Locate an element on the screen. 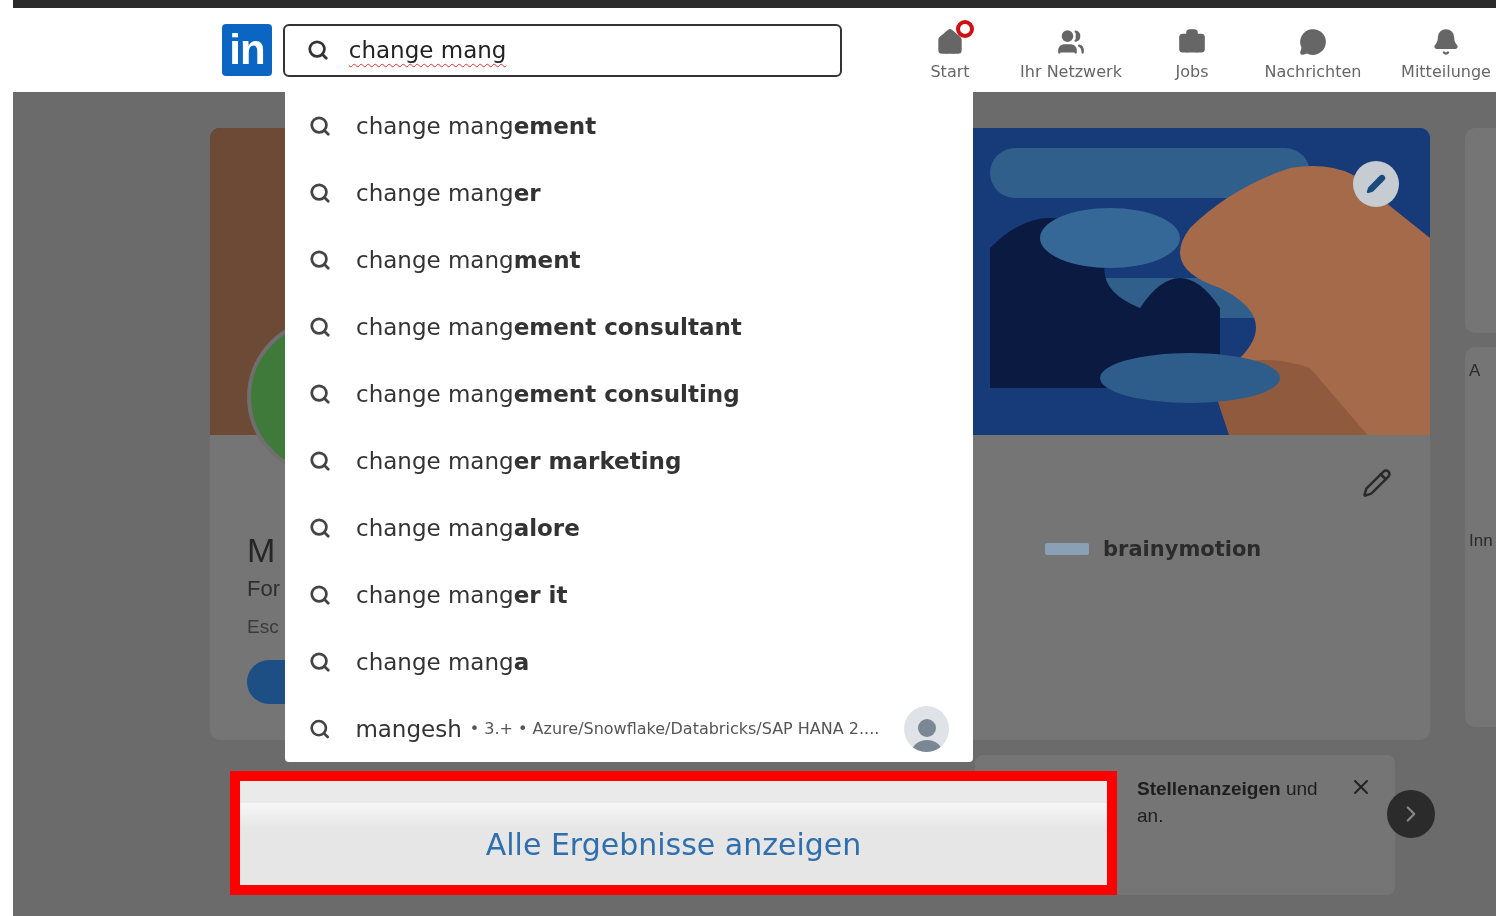 Image resolution: width=1496 pixels, height=916 pixels. home-icon is located at coordinates (950, 41).